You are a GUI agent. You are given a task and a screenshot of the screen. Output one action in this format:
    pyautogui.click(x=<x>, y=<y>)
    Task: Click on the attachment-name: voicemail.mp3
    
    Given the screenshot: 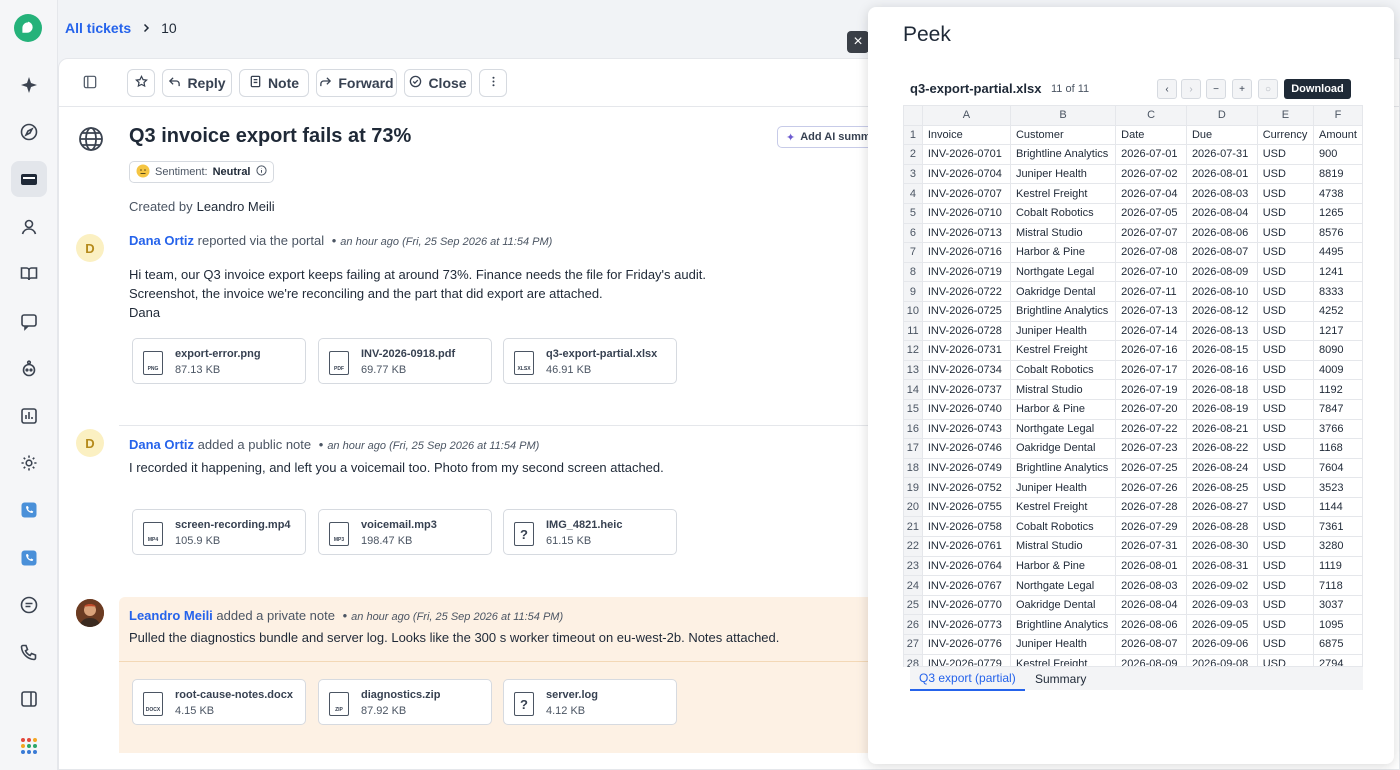 What is the action you would take?
    pyautogui.click(x=399, y=525)
    